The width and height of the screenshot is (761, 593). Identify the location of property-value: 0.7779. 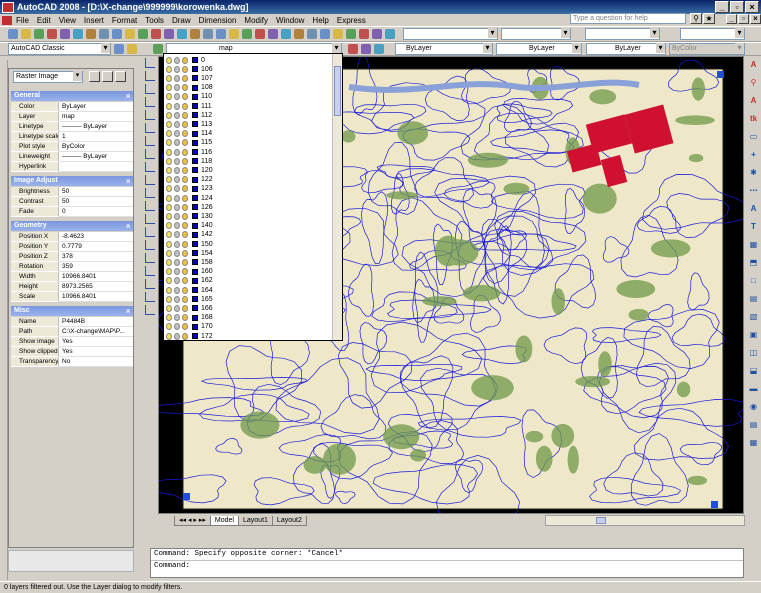
(96, 247).